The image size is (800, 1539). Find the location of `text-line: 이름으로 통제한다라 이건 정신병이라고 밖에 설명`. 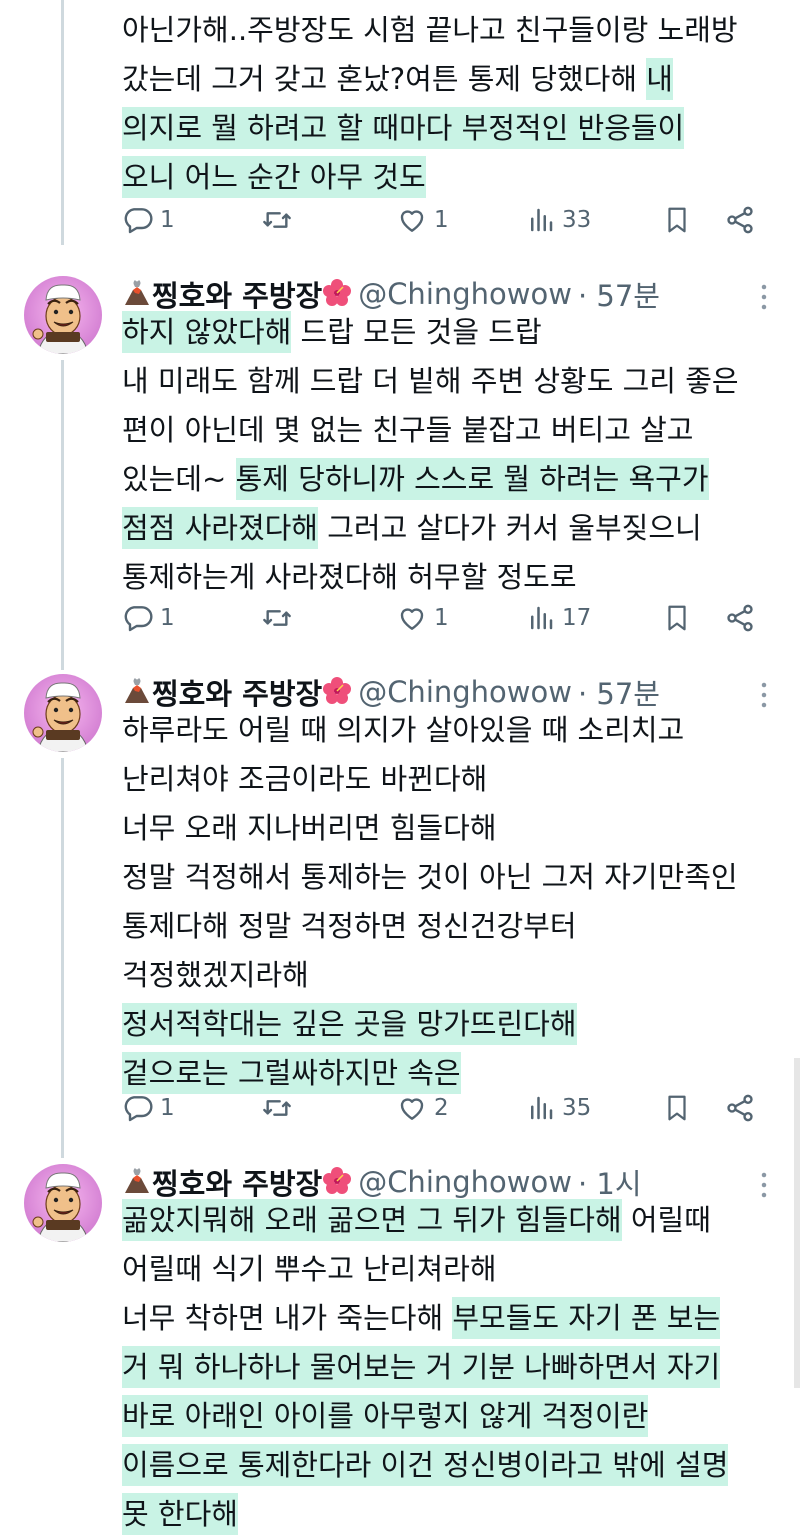

text-line: 이름으로 통제한다라 이건 정신병이라고 밖에 설명 is located at coordinates (452, 1465).